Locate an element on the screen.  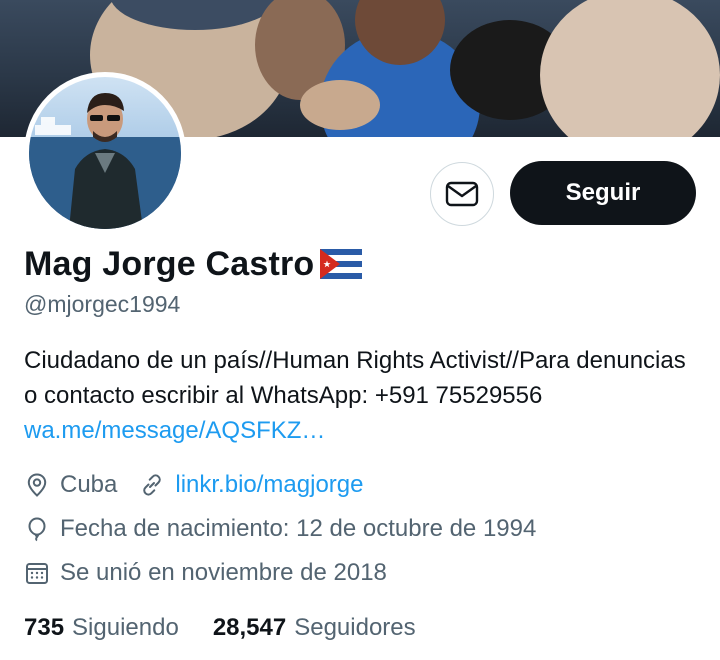
profile-location: Cuba is located at coordinates (89, 484).